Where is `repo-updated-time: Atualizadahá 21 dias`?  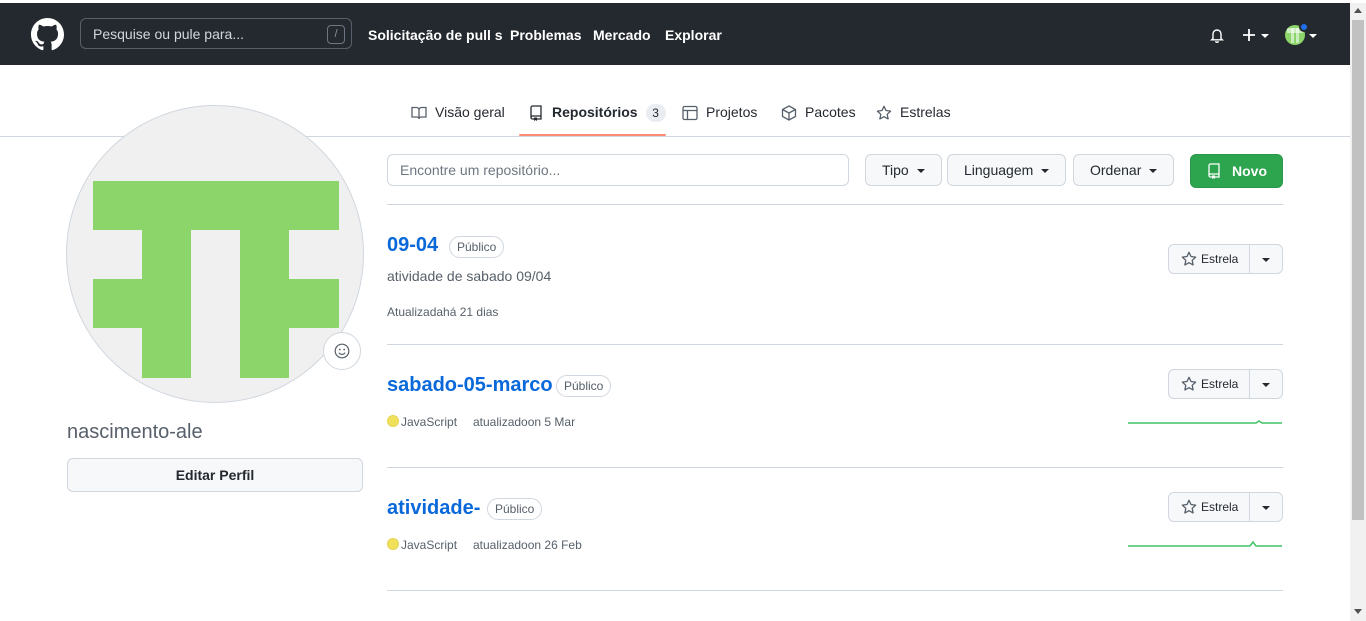 repo-updated-time: Atualizadahá 21 dias is located at coordinates (443, 312).